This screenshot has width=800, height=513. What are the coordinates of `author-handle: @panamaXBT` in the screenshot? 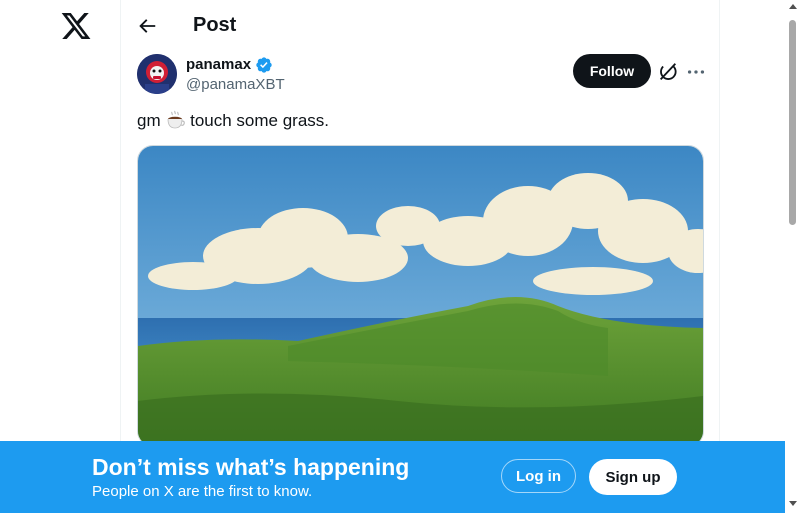 It's located at (235, 84).